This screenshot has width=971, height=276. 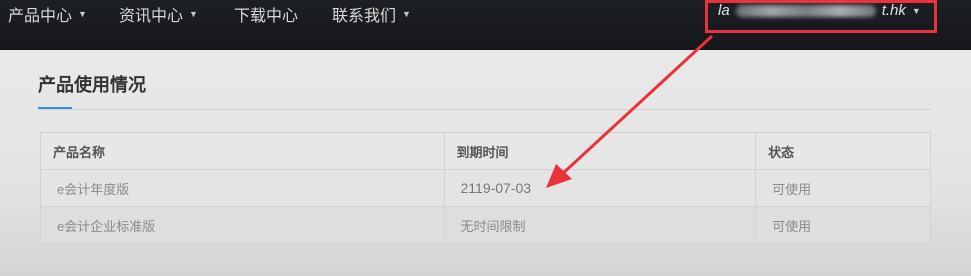 I want to click on nav-item-contact: 联系我们 ▼, so click(x=371, y=14).